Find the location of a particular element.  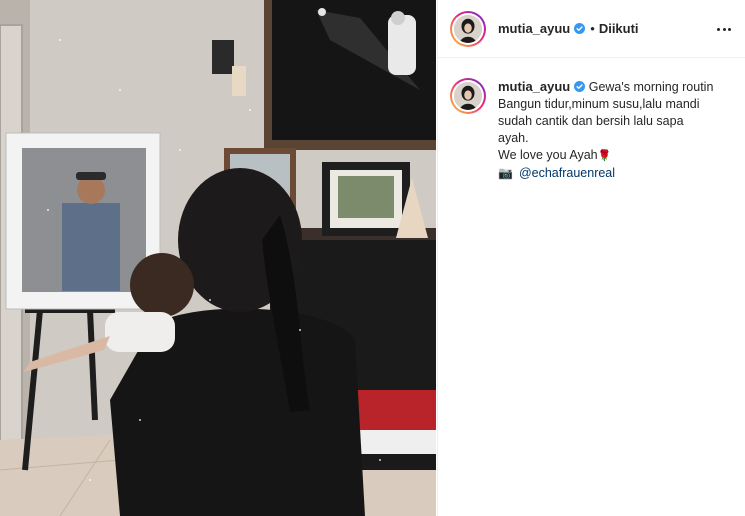

verified-badge-icon is located at coordinates (580, 28).